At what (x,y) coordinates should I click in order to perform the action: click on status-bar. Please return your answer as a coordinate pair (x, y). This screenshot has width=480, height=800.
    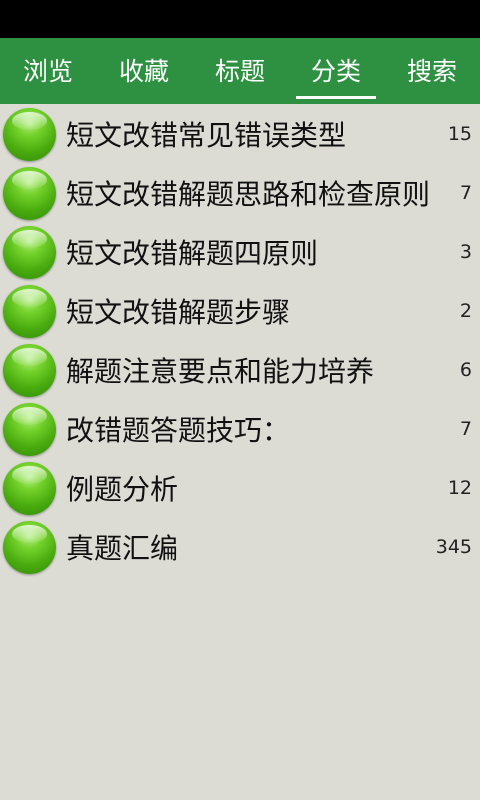
    Looking at the image, I should click on (240, 19).